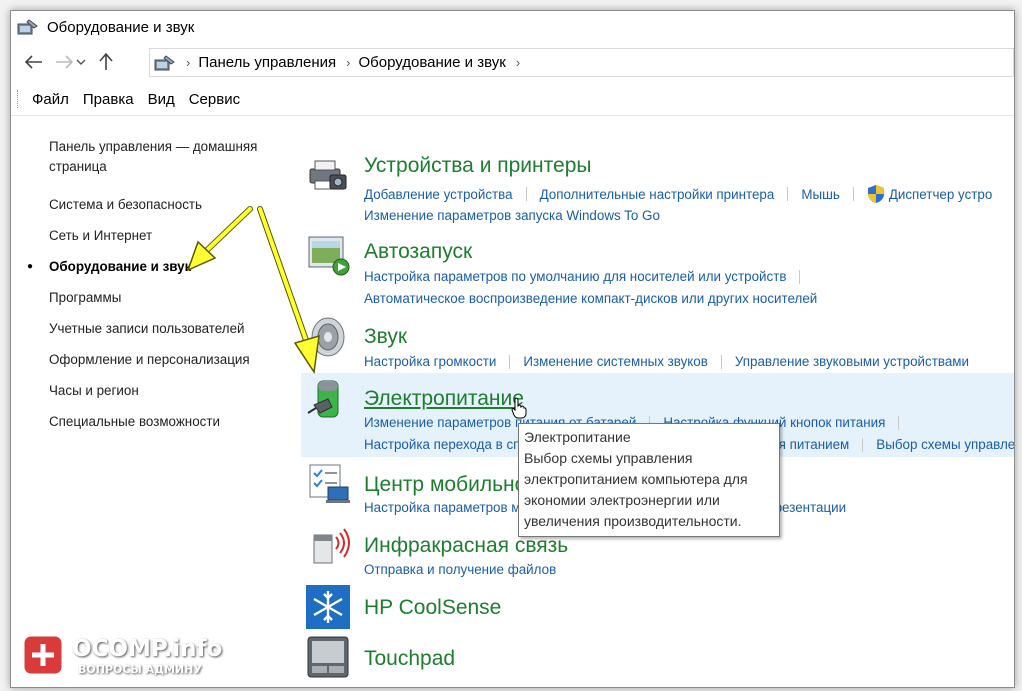 Image resolution: width=1022 pixels, height=691 pixels. What do you see at coordinates (140, 669) in the screenshot?
I see `watermark-sub: ВОПРОСЫ АДМИНУ` at bounding box center [140, 669].